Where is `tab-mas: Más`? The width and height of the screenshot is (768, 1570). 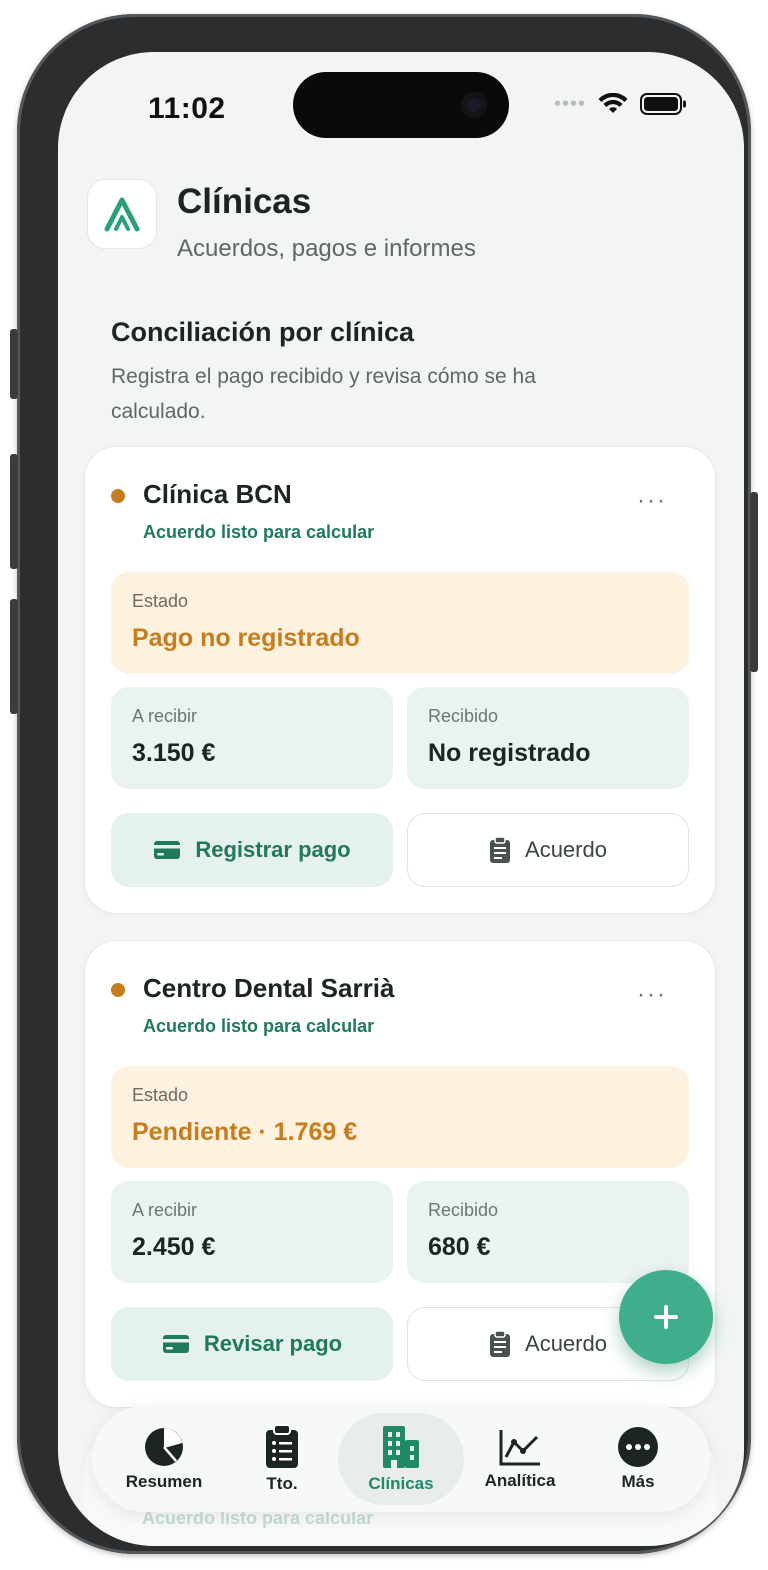
tab-mas: Más is located at coordinates (638, 1459).